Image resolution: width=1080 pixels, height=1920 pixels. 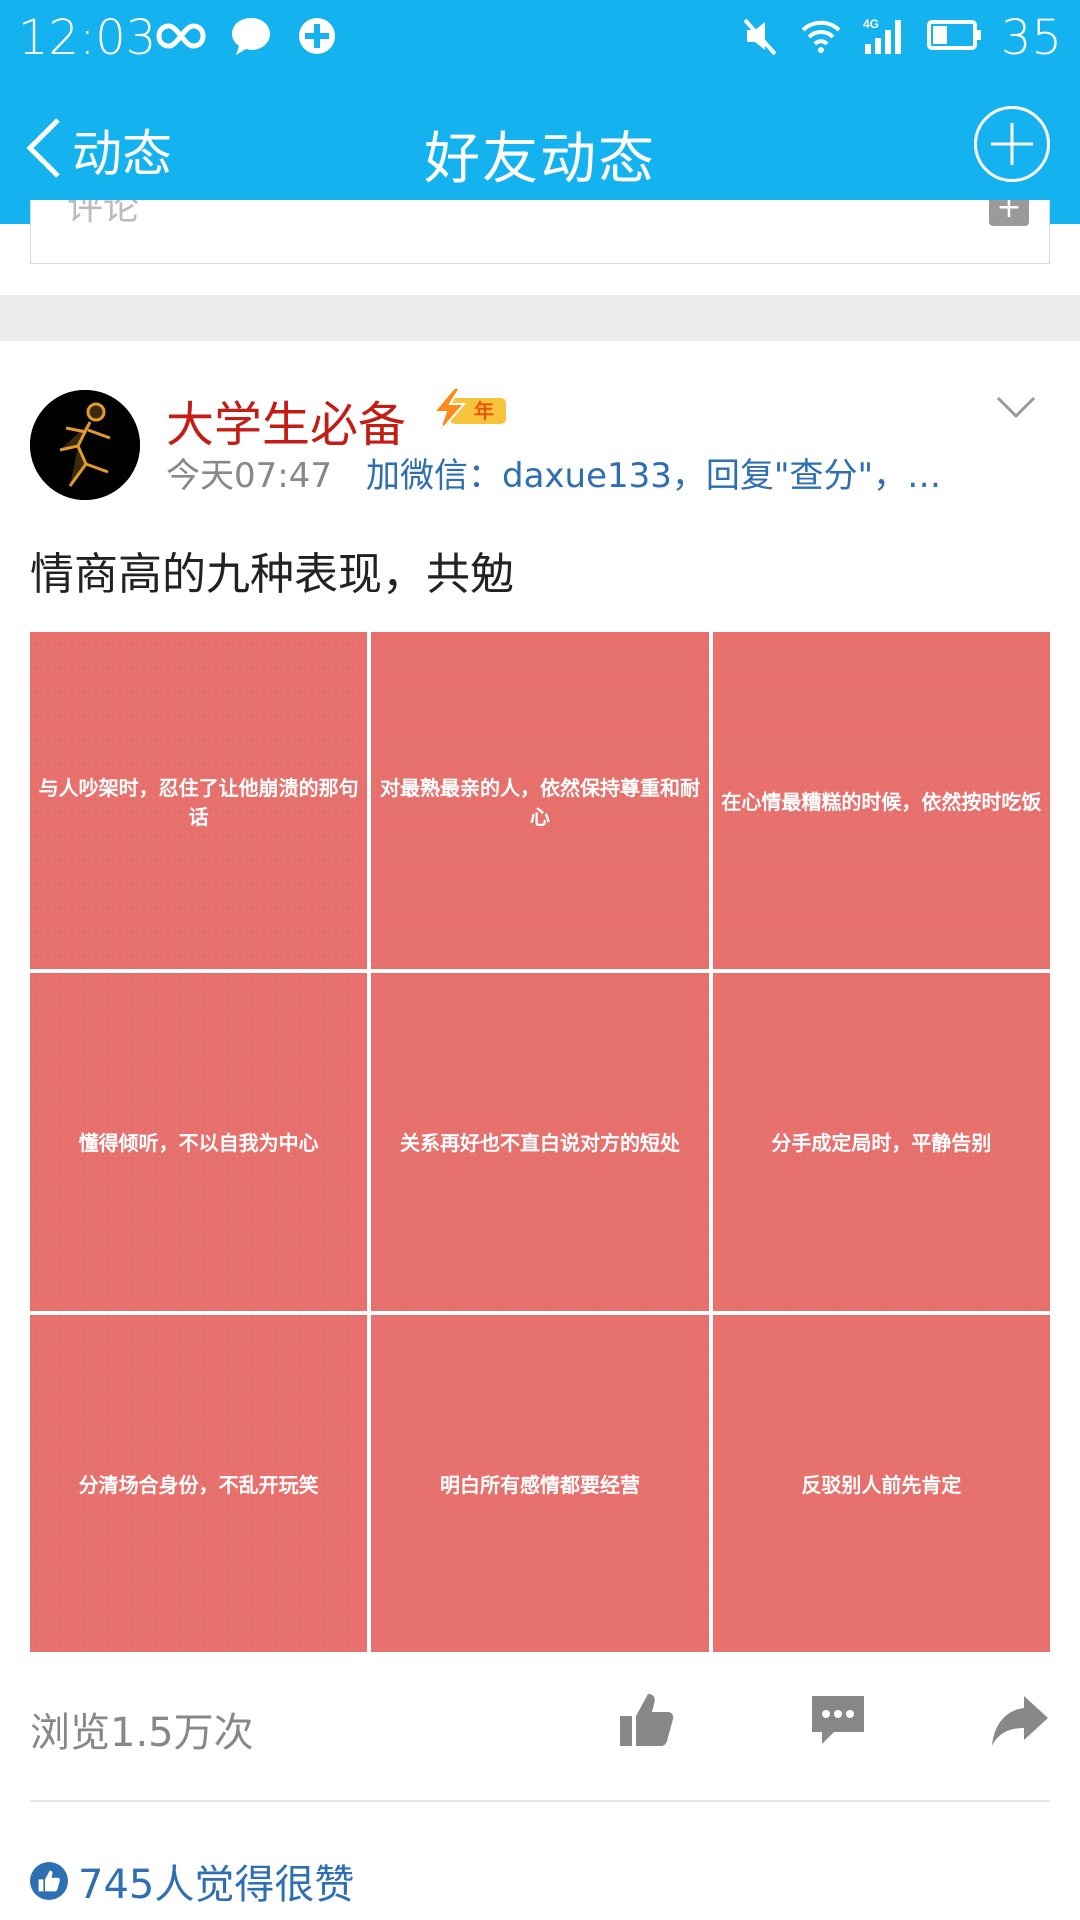 What do you see at coordinates (199, 1483) in the screenshot?
I see `image-tile: 分清场合身份，不乱开玩笑` at bounding box center [199, 1483].